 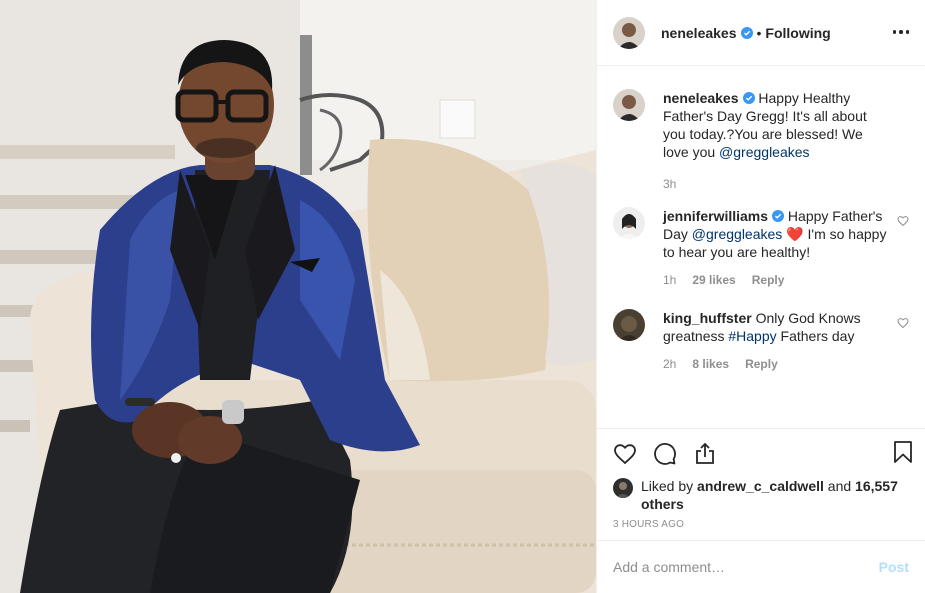 I want to click on comment-form: Add a comment… Post, so click(x=761, y=566).